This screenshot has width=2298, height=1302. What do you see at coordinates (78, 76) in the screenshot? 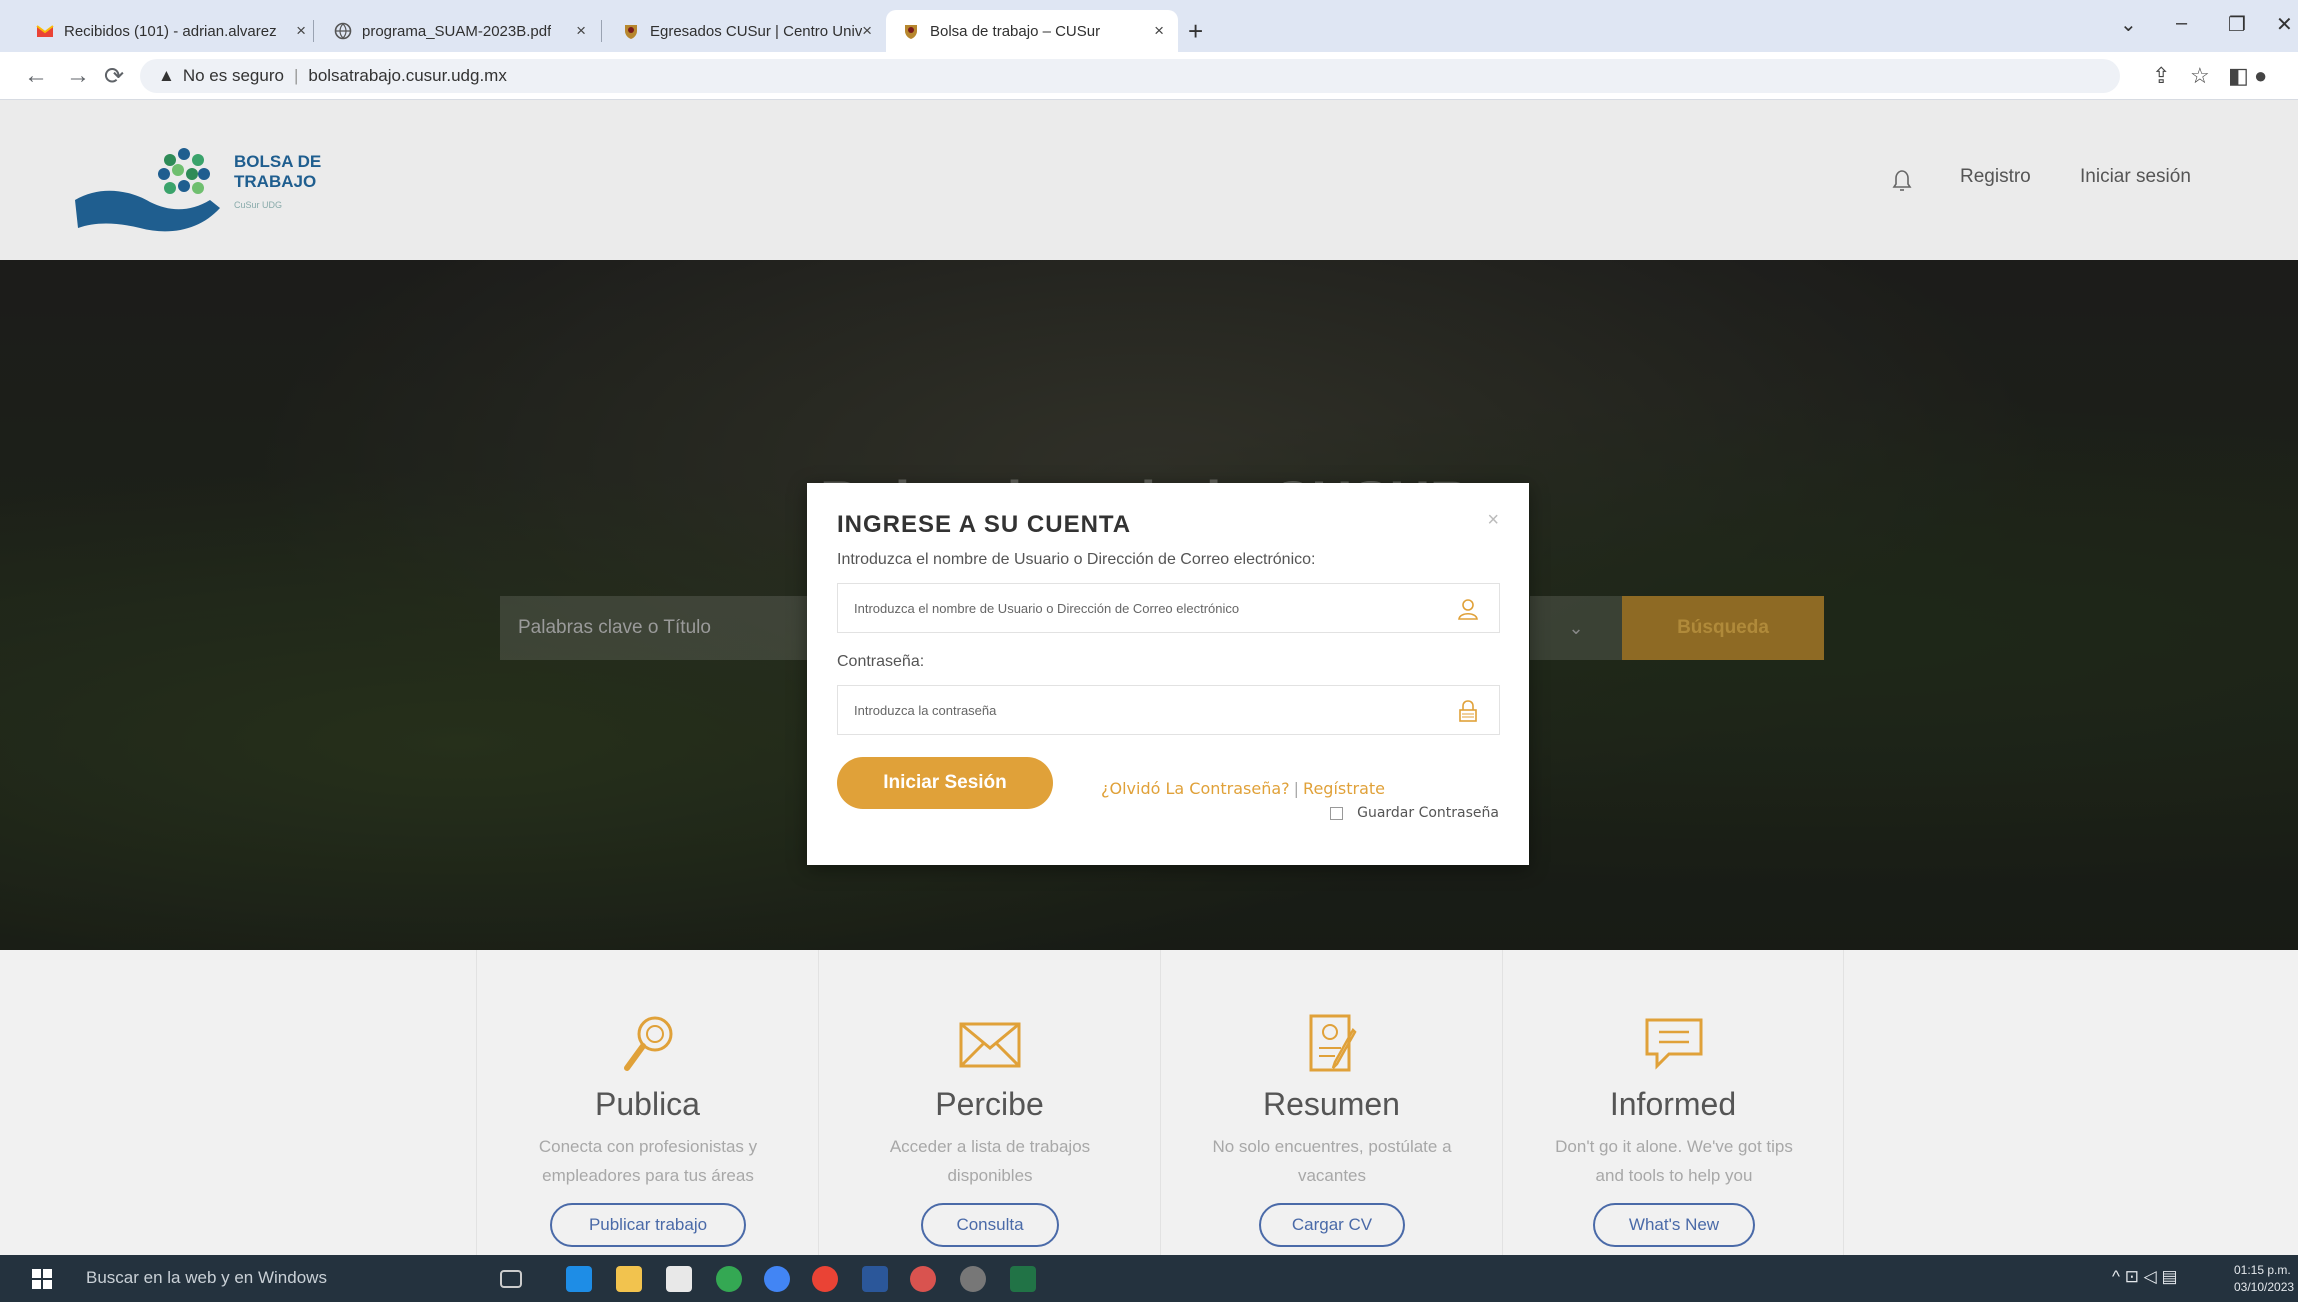
I see `forward-arrow-icon: →` at bounding box center [78, 76].